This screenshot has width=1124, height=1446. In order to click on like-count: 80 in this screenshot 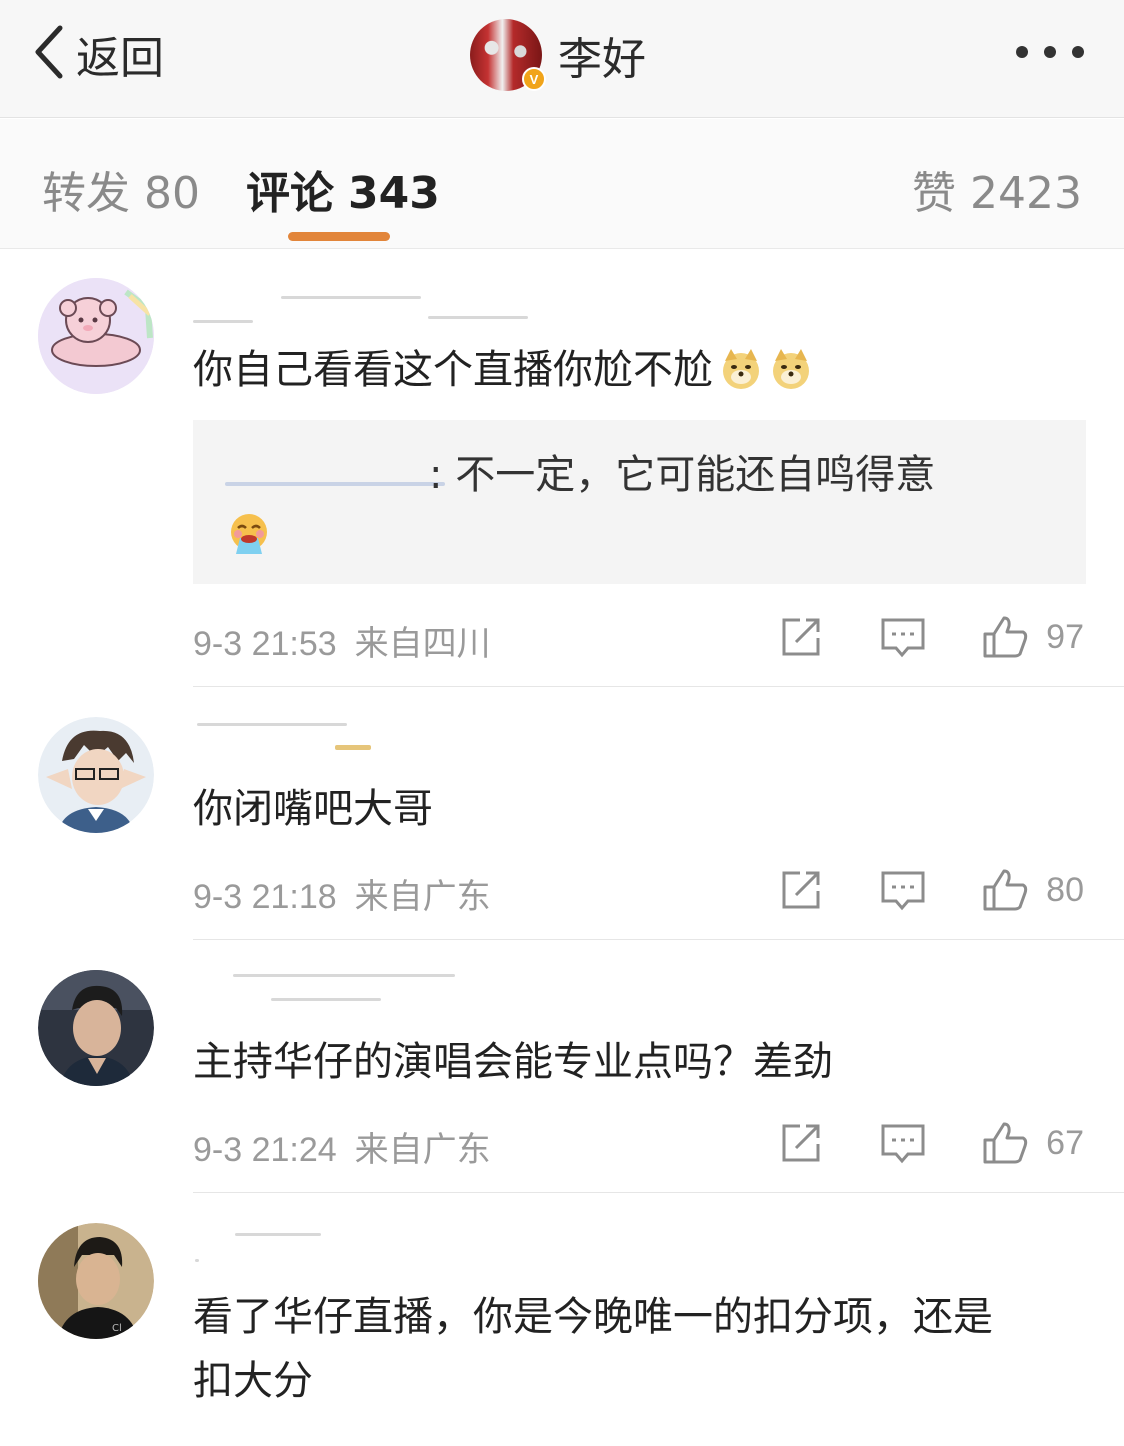, I will do `click(1065, 889)`.